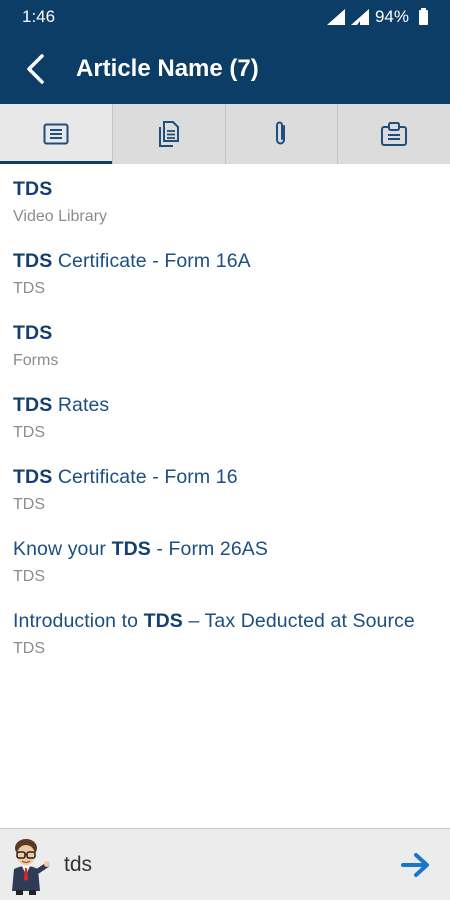  I want to click on list-item: Know your TDS - Form 26AS TDS, so click(225, 556).